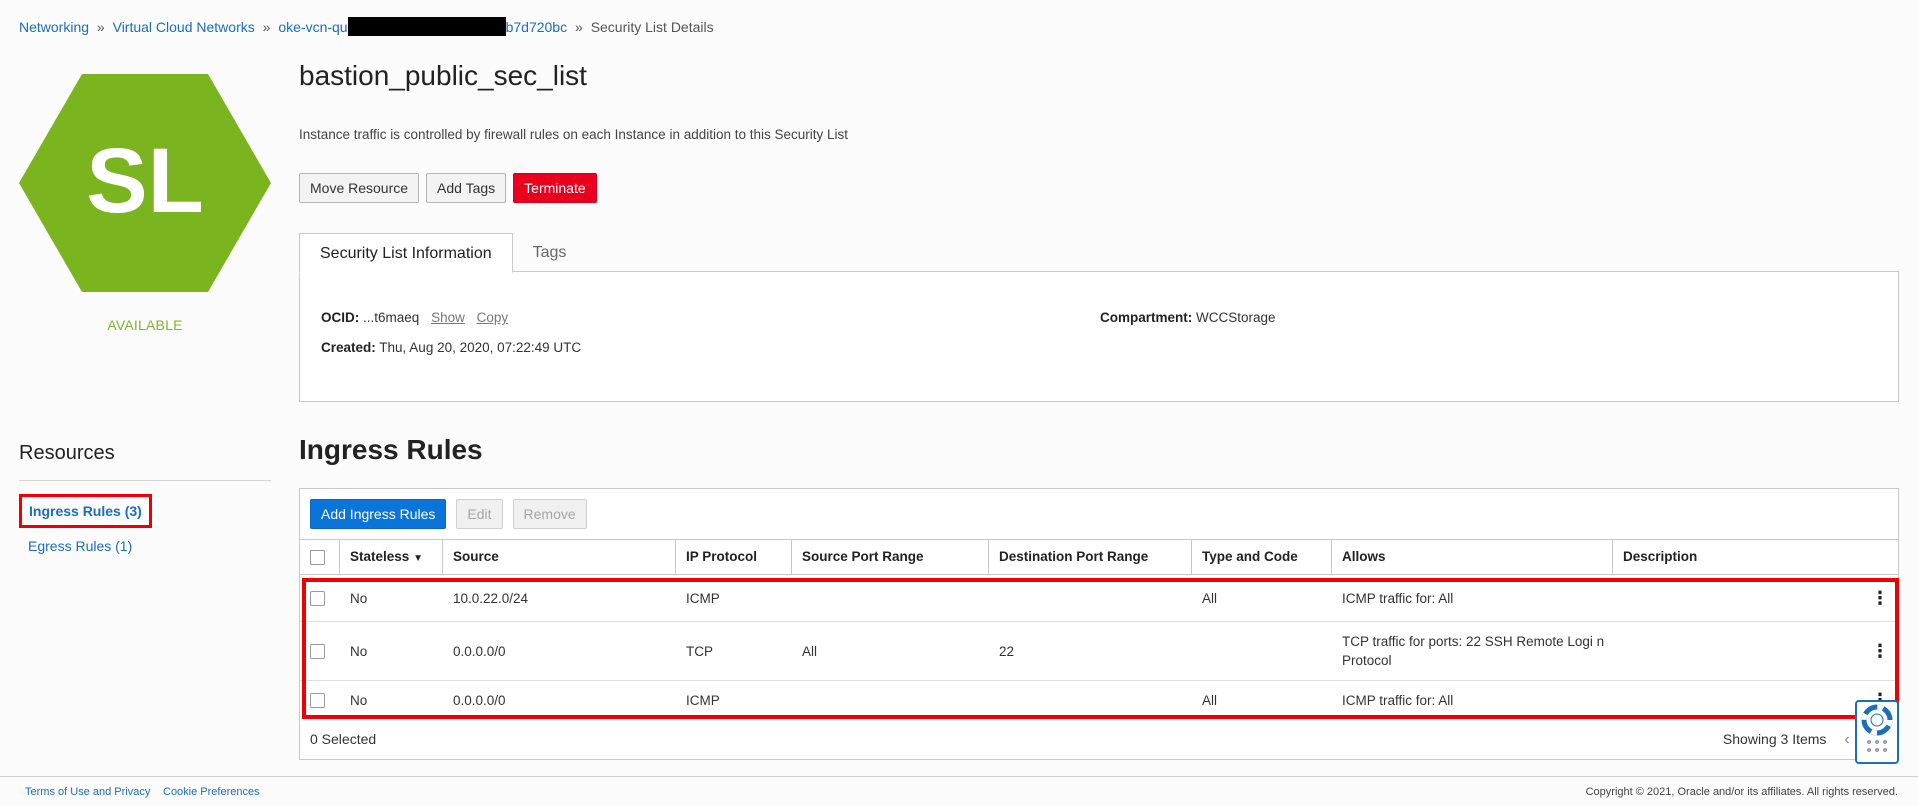  Describe the element at coordinates (479, 514) in the screenshot. I see `edit-button: Edit` at that location.